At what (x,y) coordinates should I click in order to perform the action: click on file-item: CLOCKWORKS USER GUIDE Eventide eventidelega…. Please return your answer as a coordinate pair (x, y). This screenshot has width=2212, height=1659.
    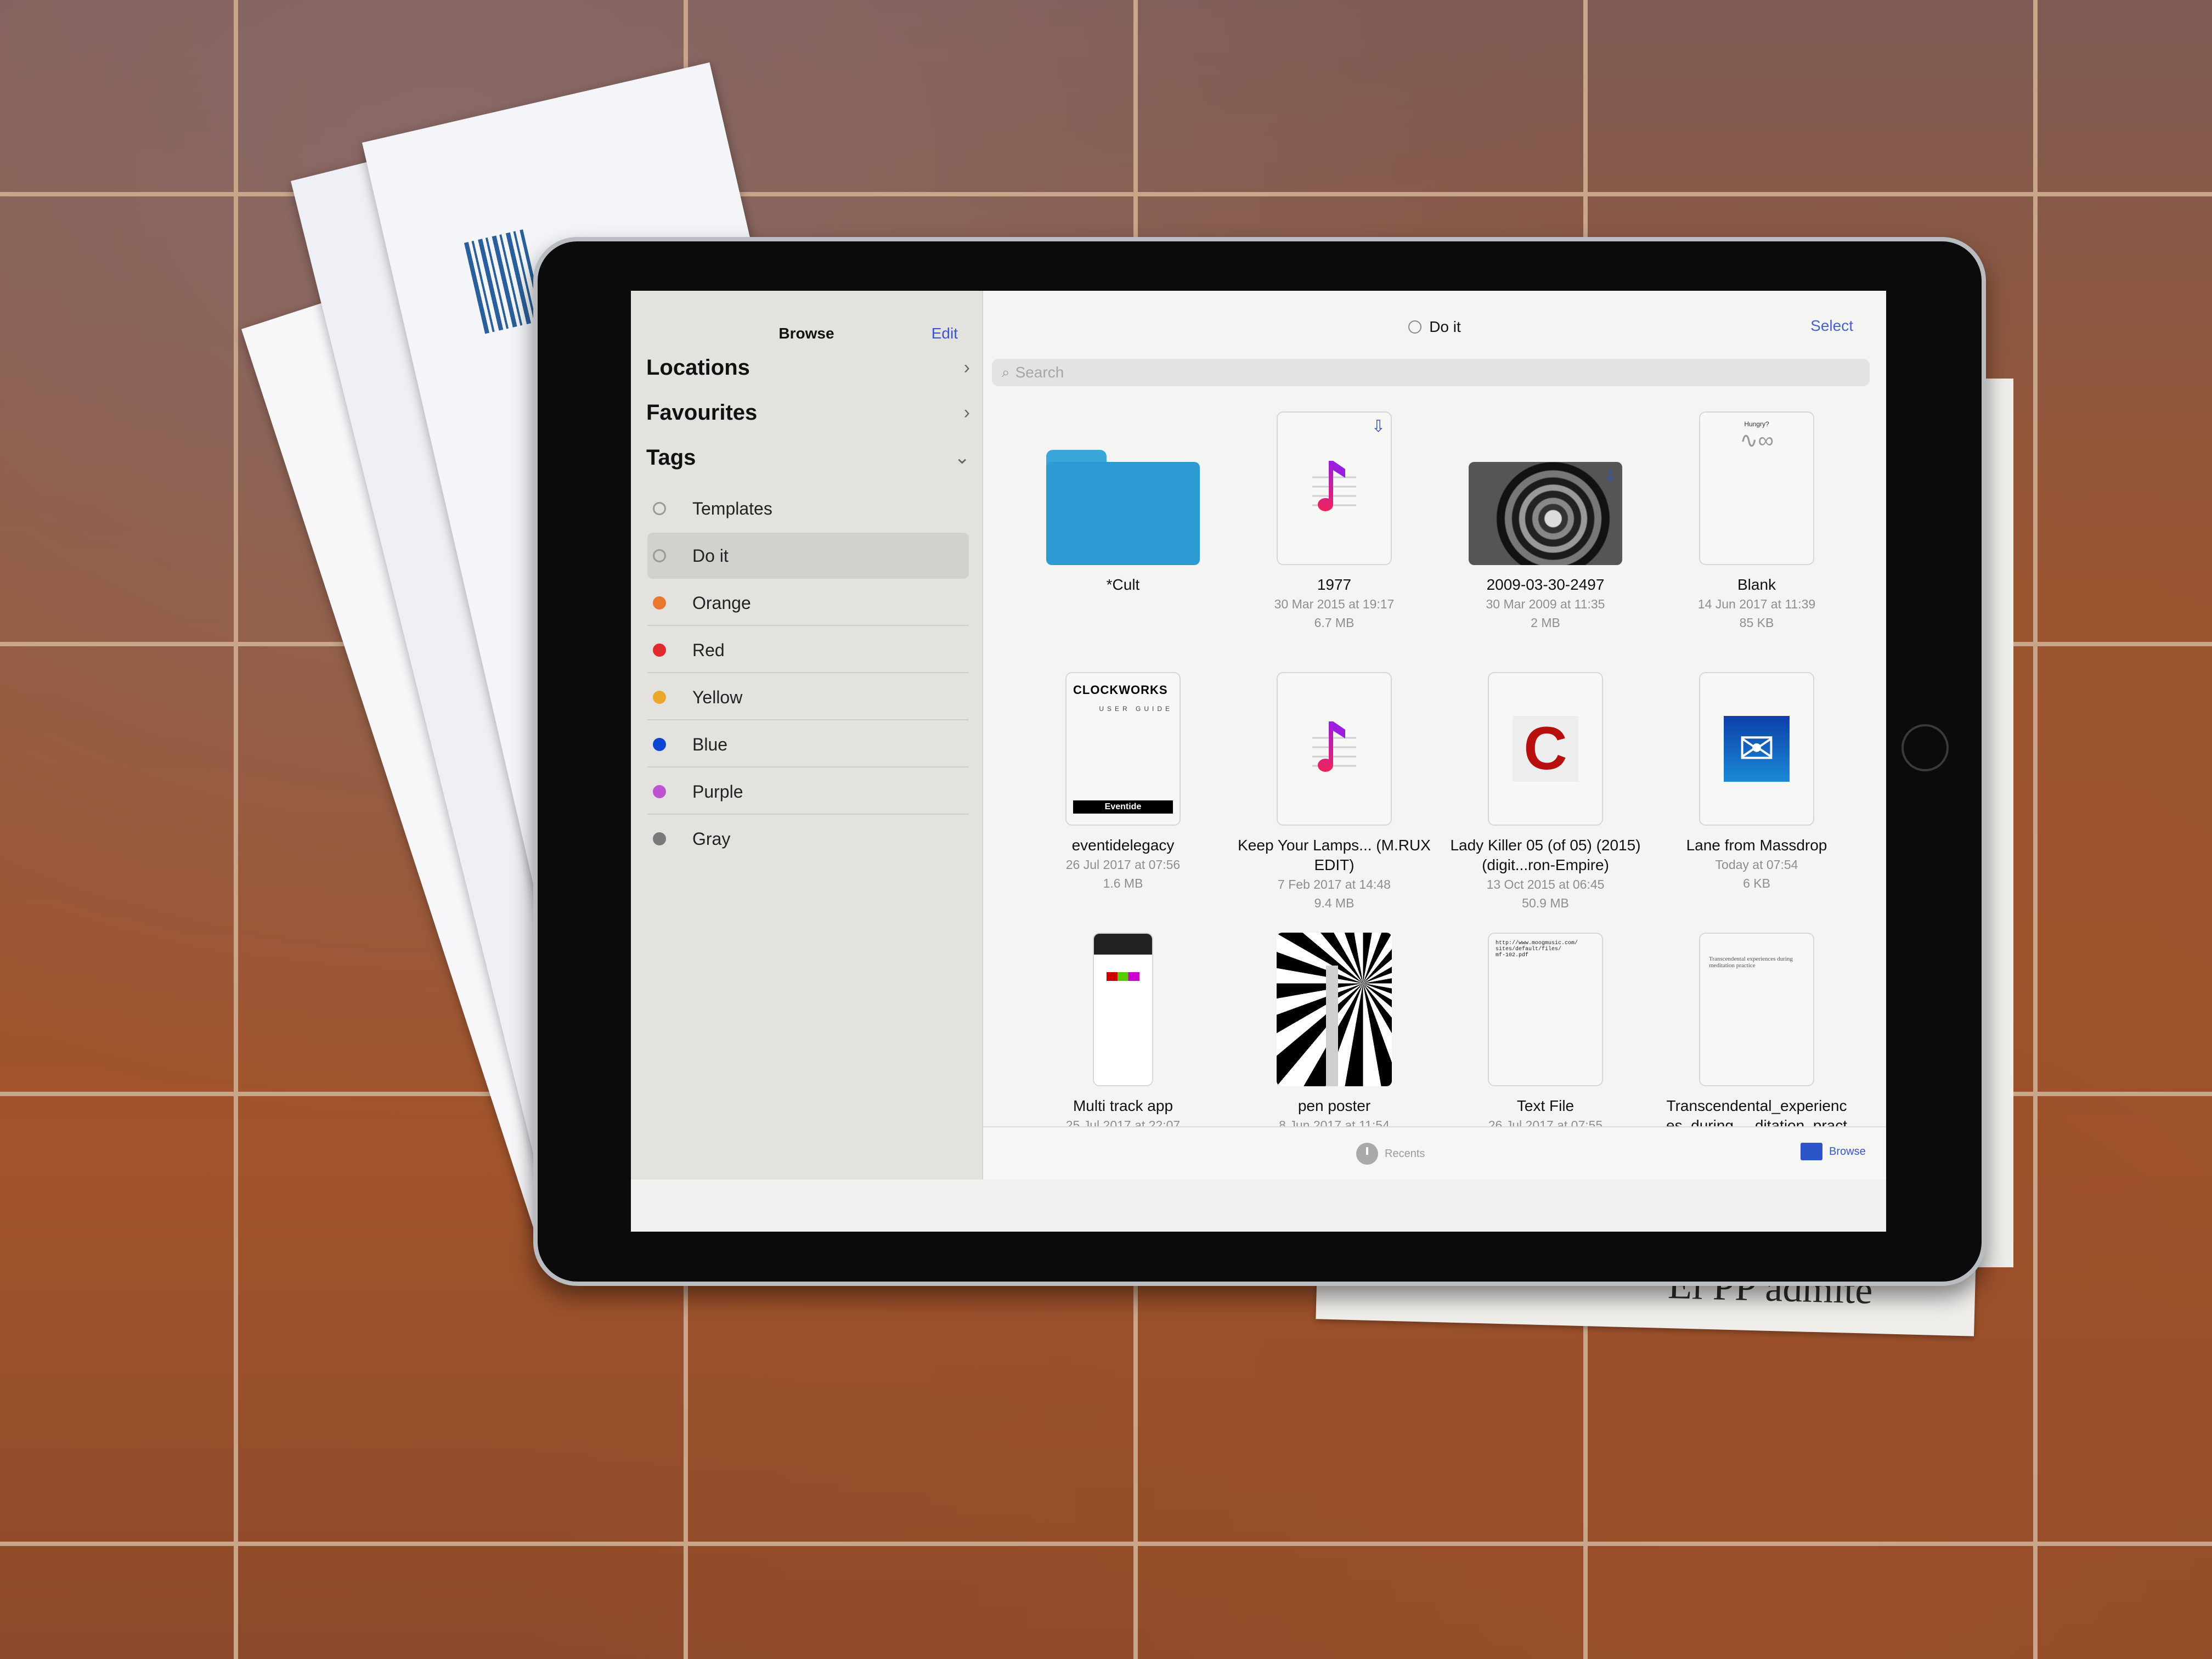
    Looking at the image, I should click on (1123, 780).